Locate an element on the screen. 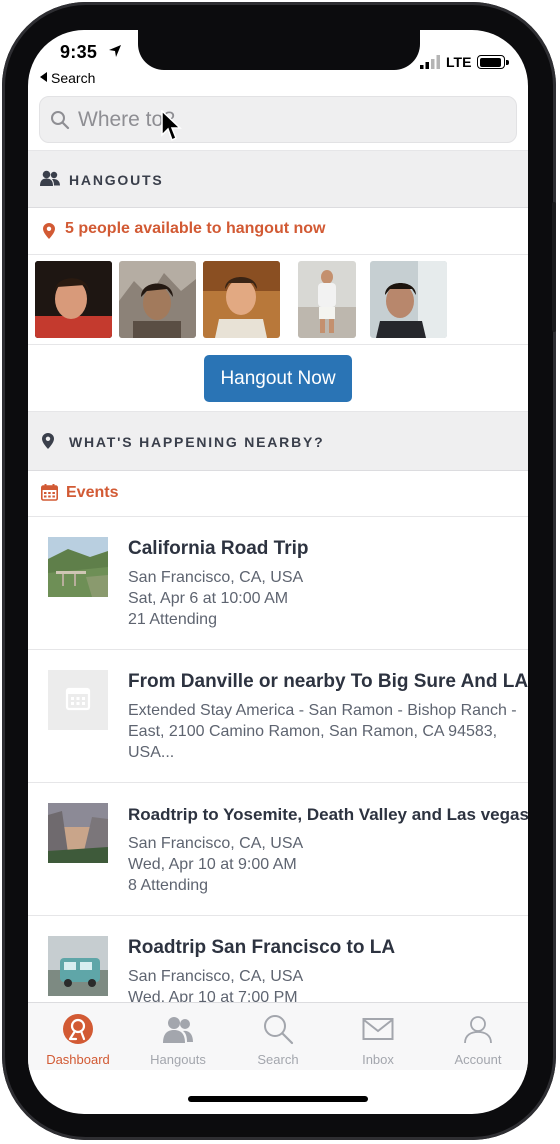  network-type: LTE is located at coordinates (459, 62).